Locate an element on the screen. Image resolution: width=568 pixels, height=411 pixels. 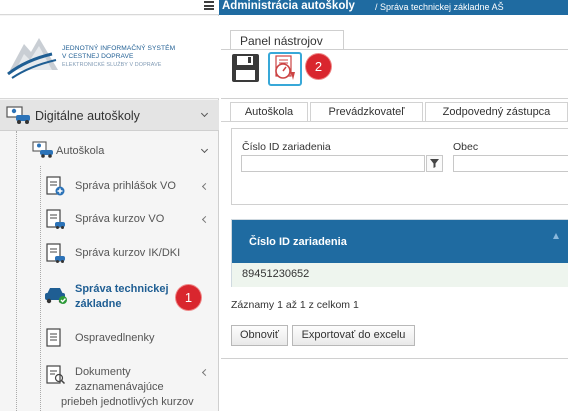
cislo-id-input is located at coordinates (333, 163).